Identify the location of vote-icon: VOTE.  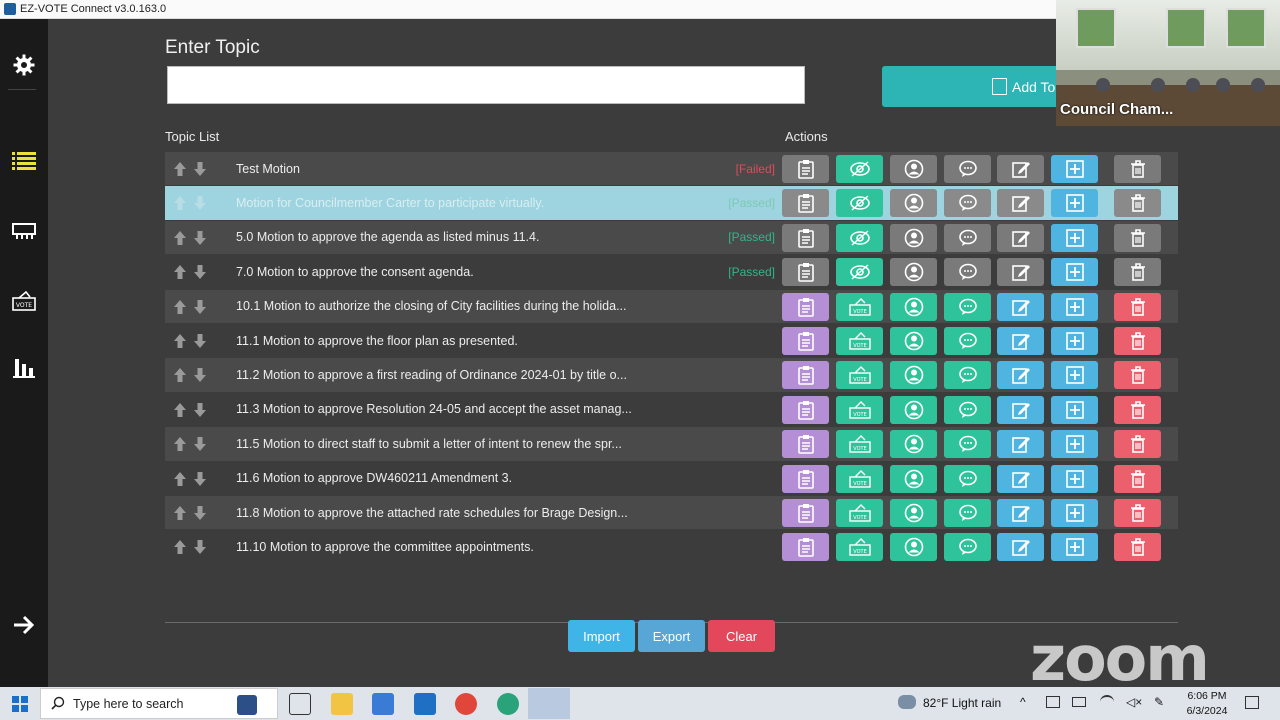
(24, 301).